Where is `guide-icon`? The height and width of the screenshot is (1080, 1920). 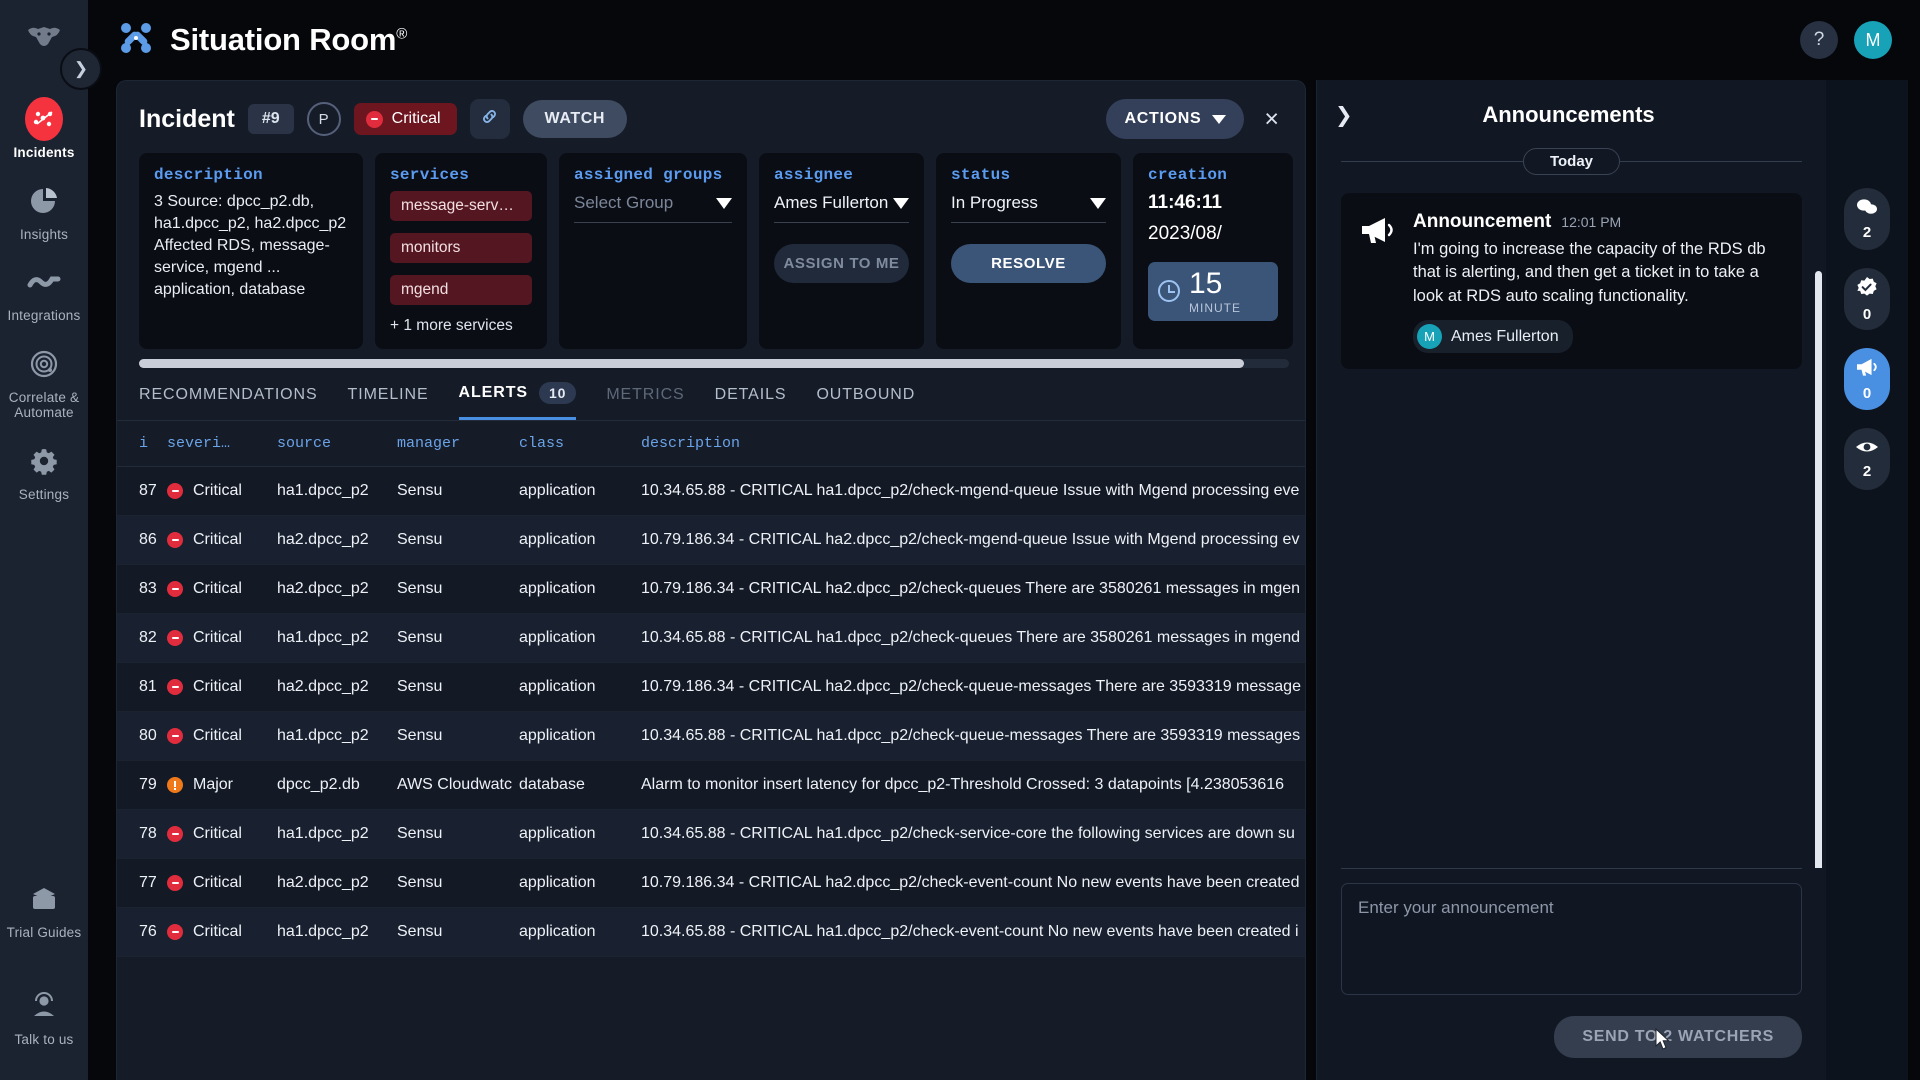
guide-icon is located at coordinates (44, 899).